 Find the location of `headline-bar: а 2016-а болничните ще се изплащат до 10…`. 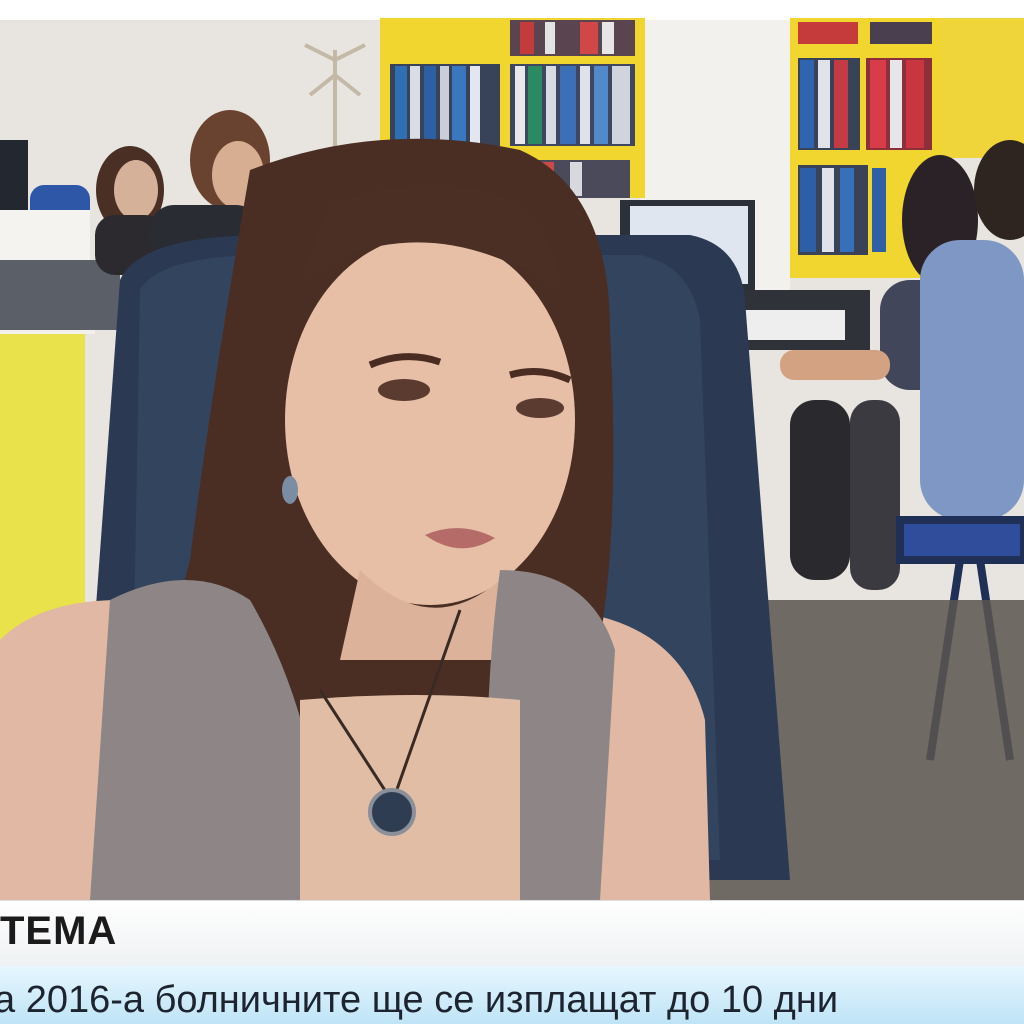

headline-bar: а 2016-а болничните ще се изплащат до 10… is located at coordinates (512, 995).